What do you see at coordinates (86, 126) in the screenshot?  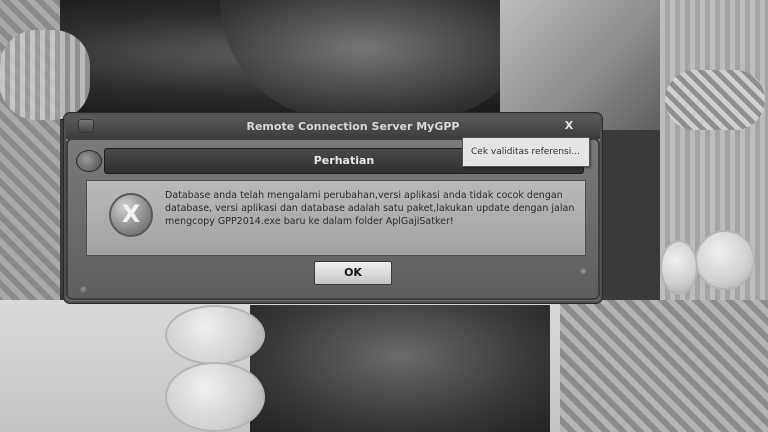 I see `system-menu-icon` at bounding box center [86, 126].